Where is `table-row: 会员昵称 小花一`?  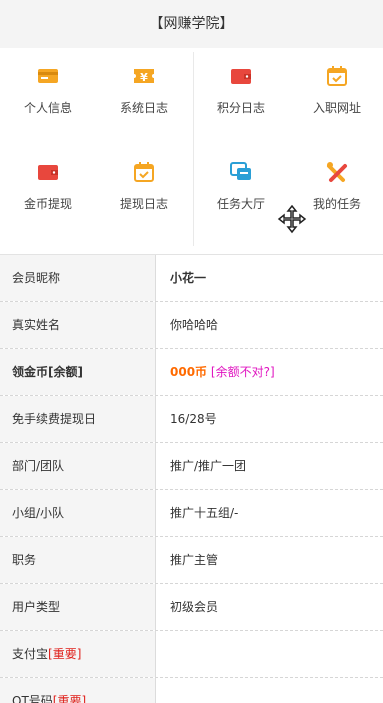
table-row: 会员昵称 小花一 is located at coordinates (191, 278).